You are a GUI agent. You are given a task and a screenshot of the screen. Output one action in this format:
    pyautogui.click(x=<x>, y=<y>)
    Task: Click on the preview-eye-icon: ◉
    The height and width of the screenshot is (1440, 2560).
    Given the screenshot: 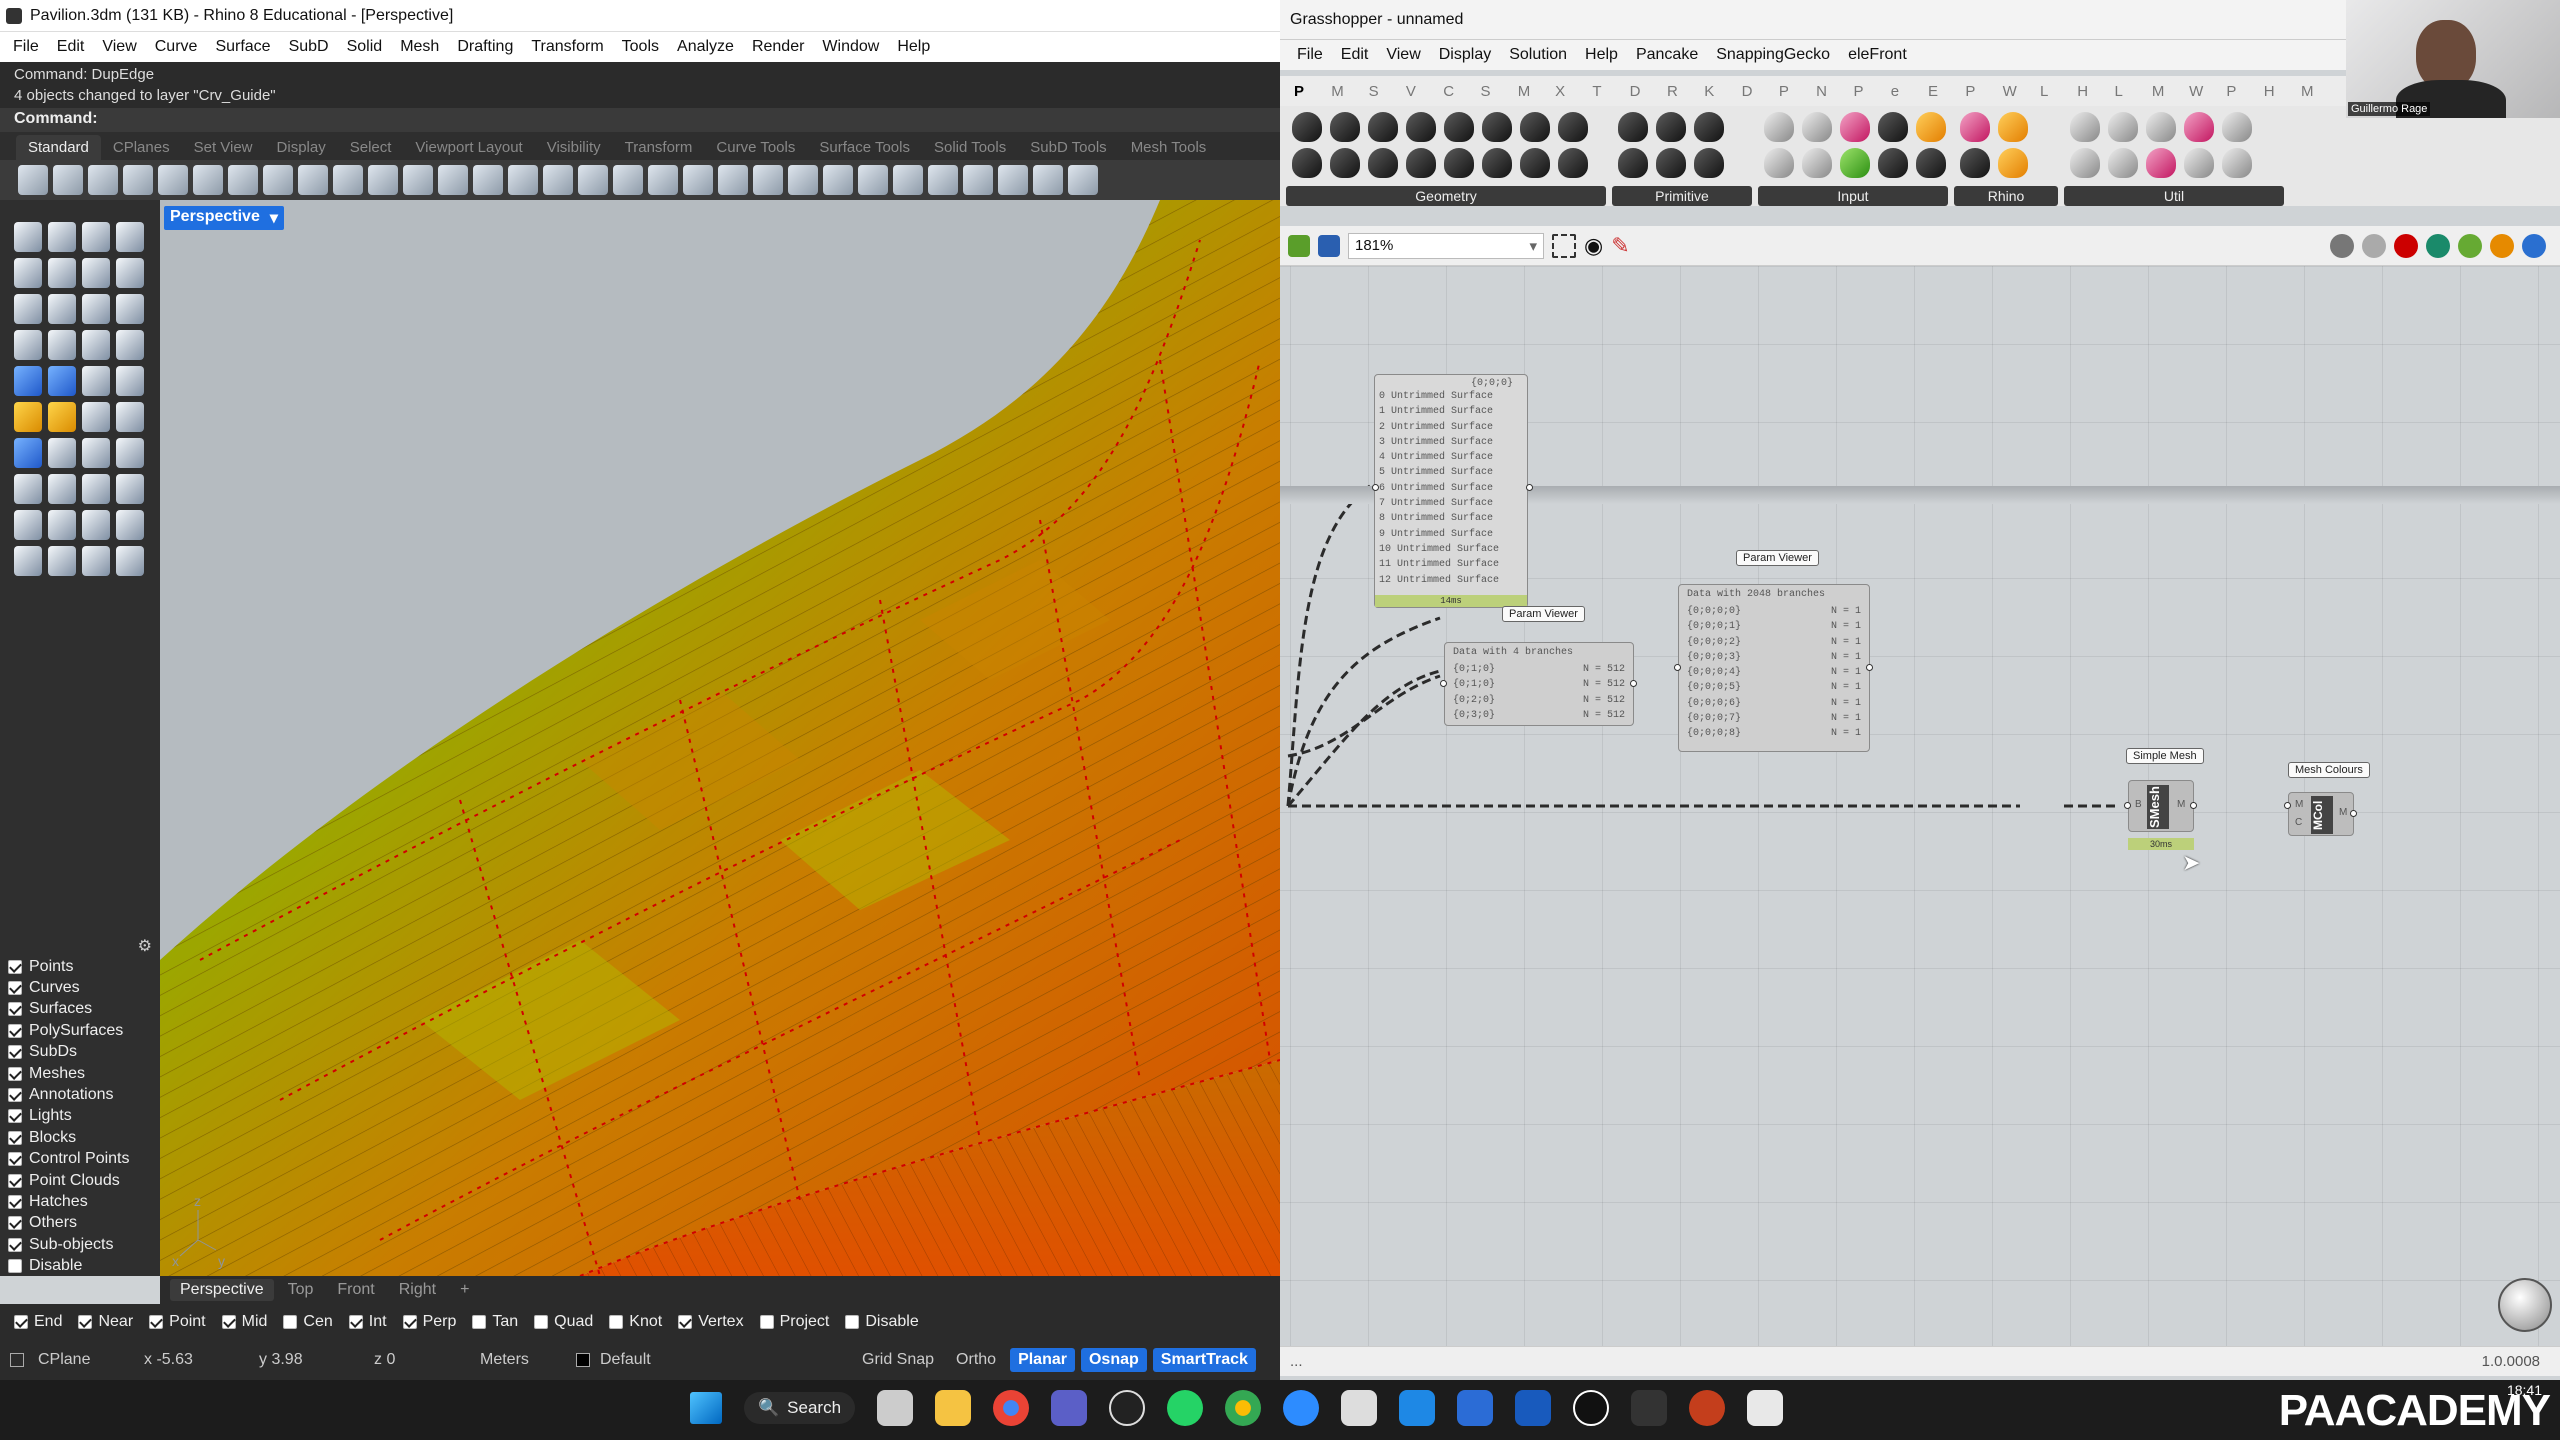 What is the action you would take?
    pyautogui.click(x=1593, y=246)
    